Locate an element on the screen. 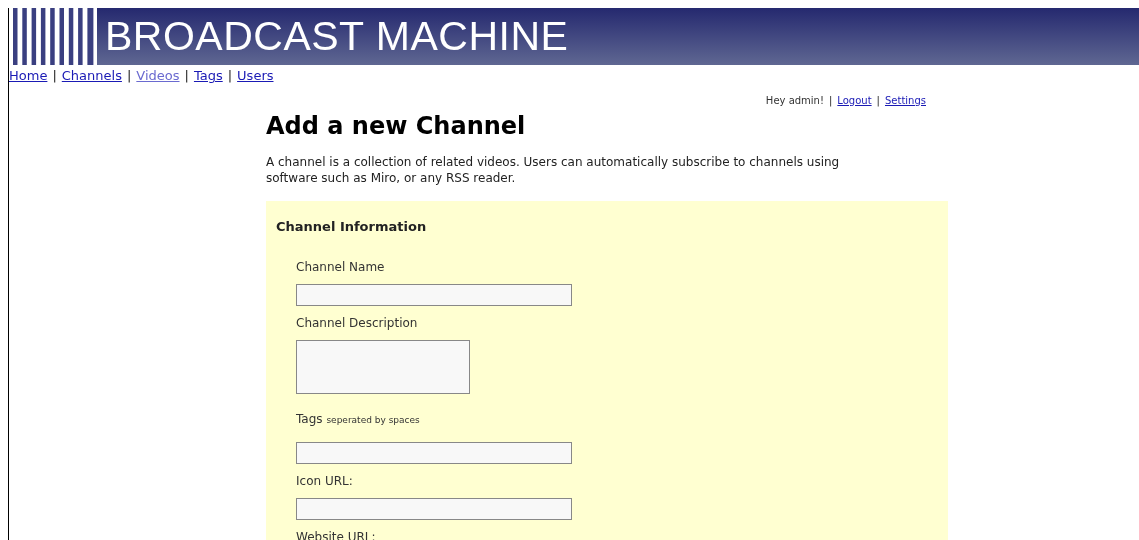 This screenshot has height=540, width=1139. nav-link-text: Channels is located at coordinates (91, 75).